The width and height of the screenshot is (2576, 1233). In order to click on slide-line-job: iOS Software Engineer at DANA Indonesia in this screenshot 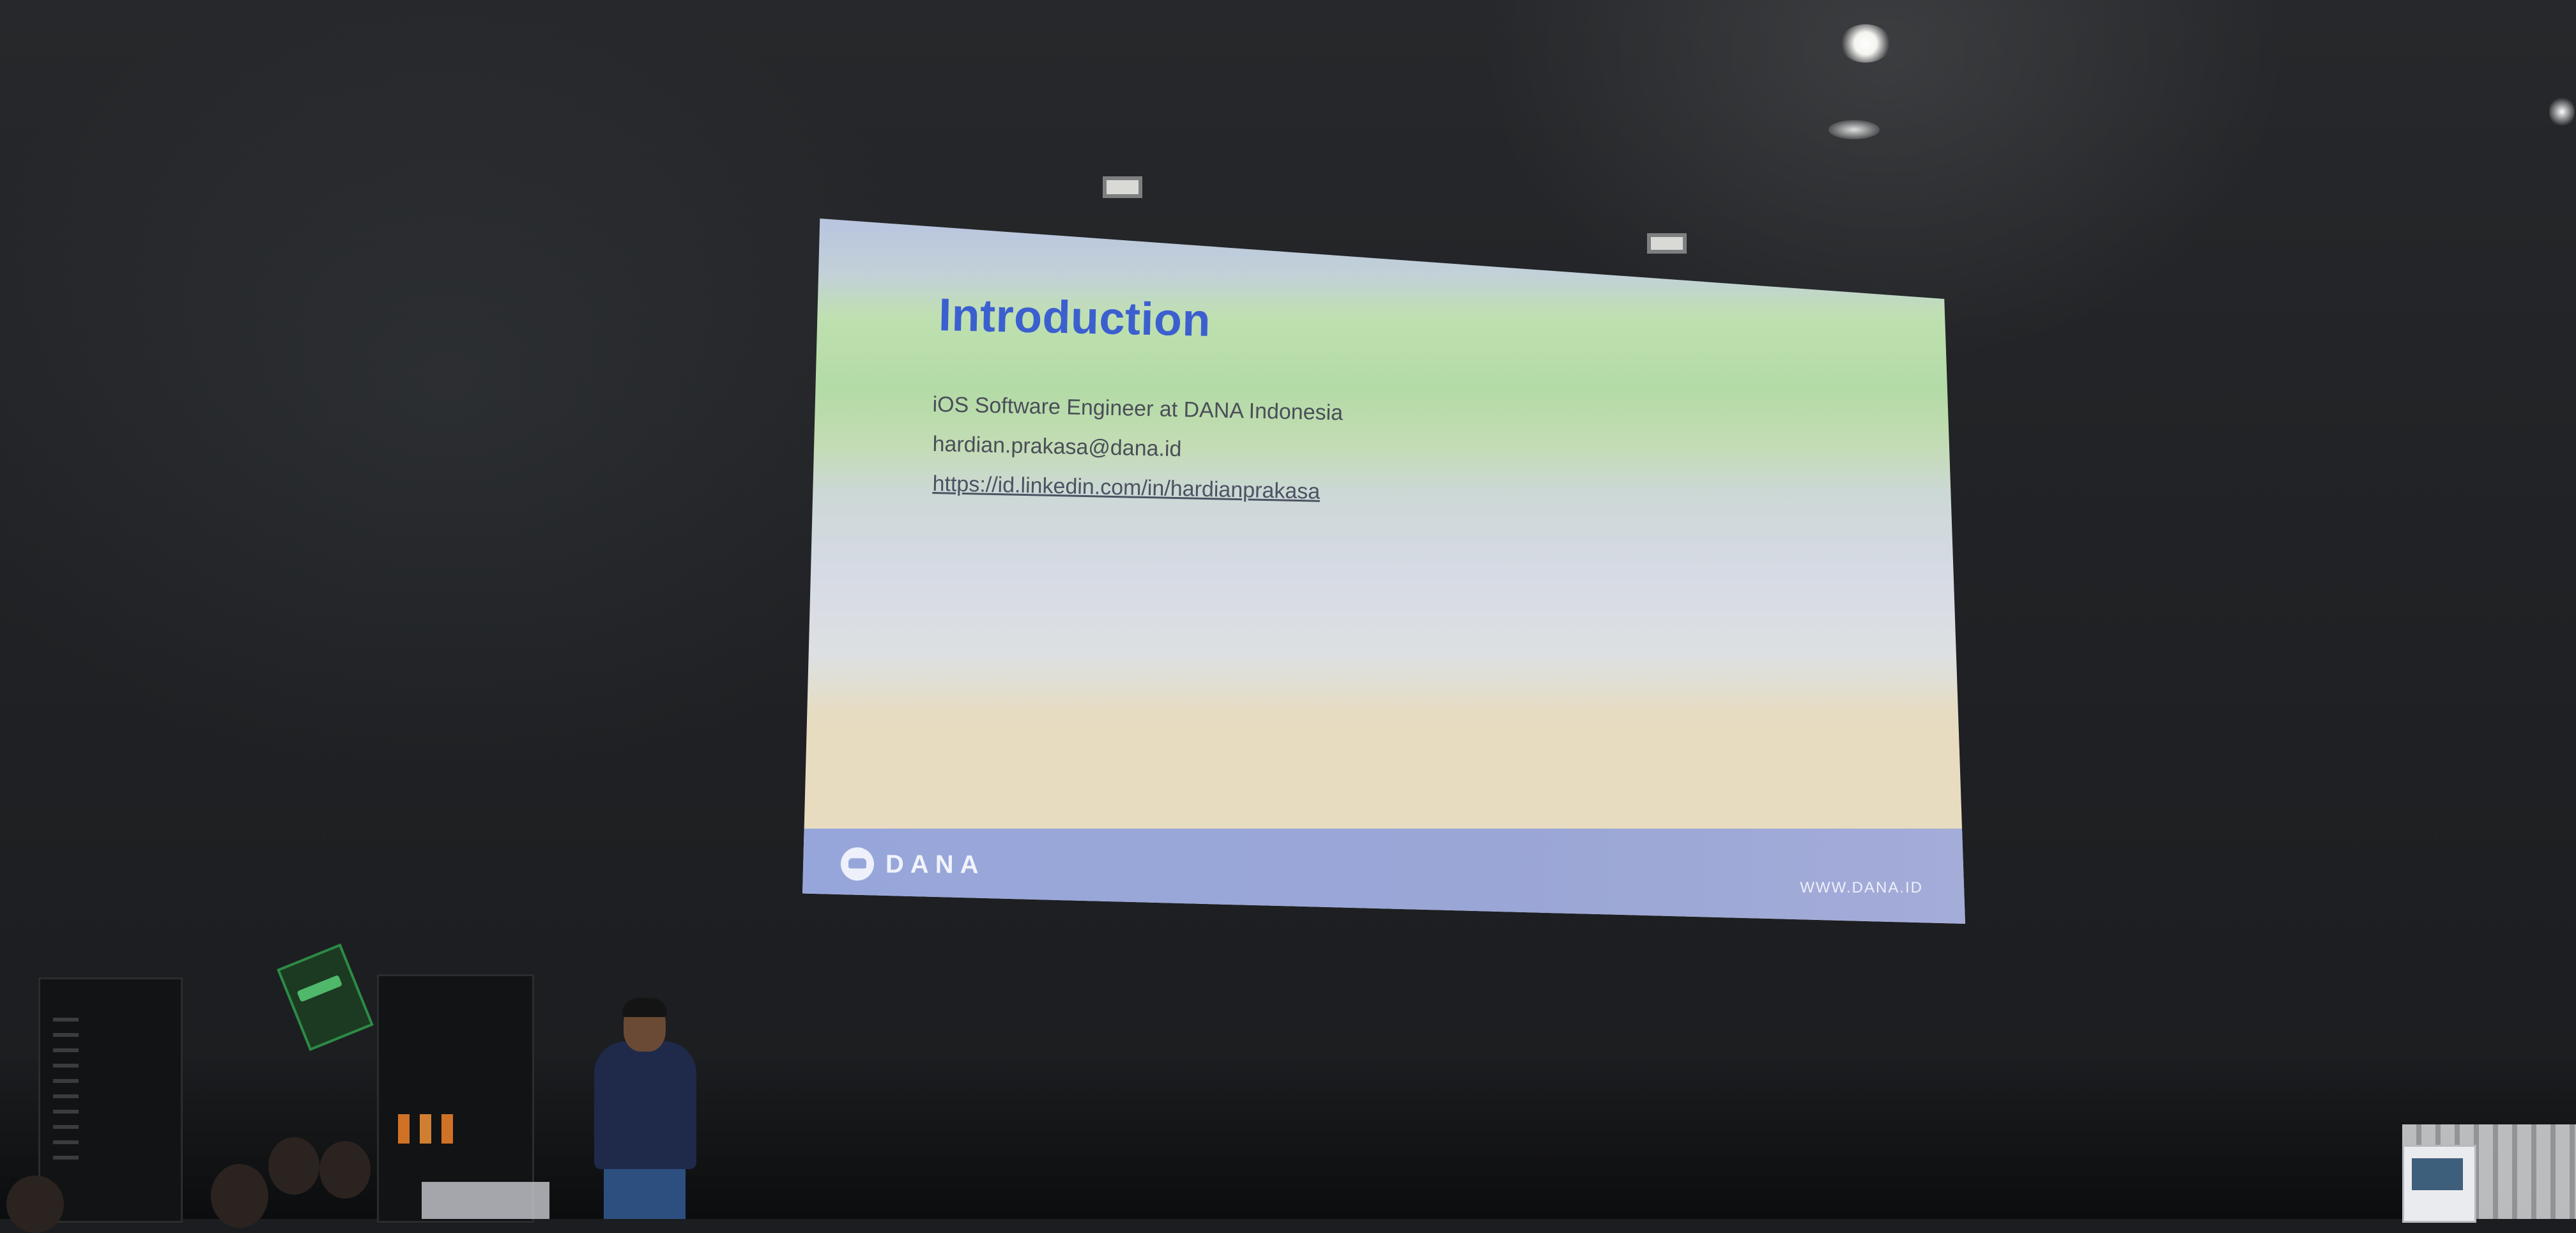, I will do `click(1138, 408)`.